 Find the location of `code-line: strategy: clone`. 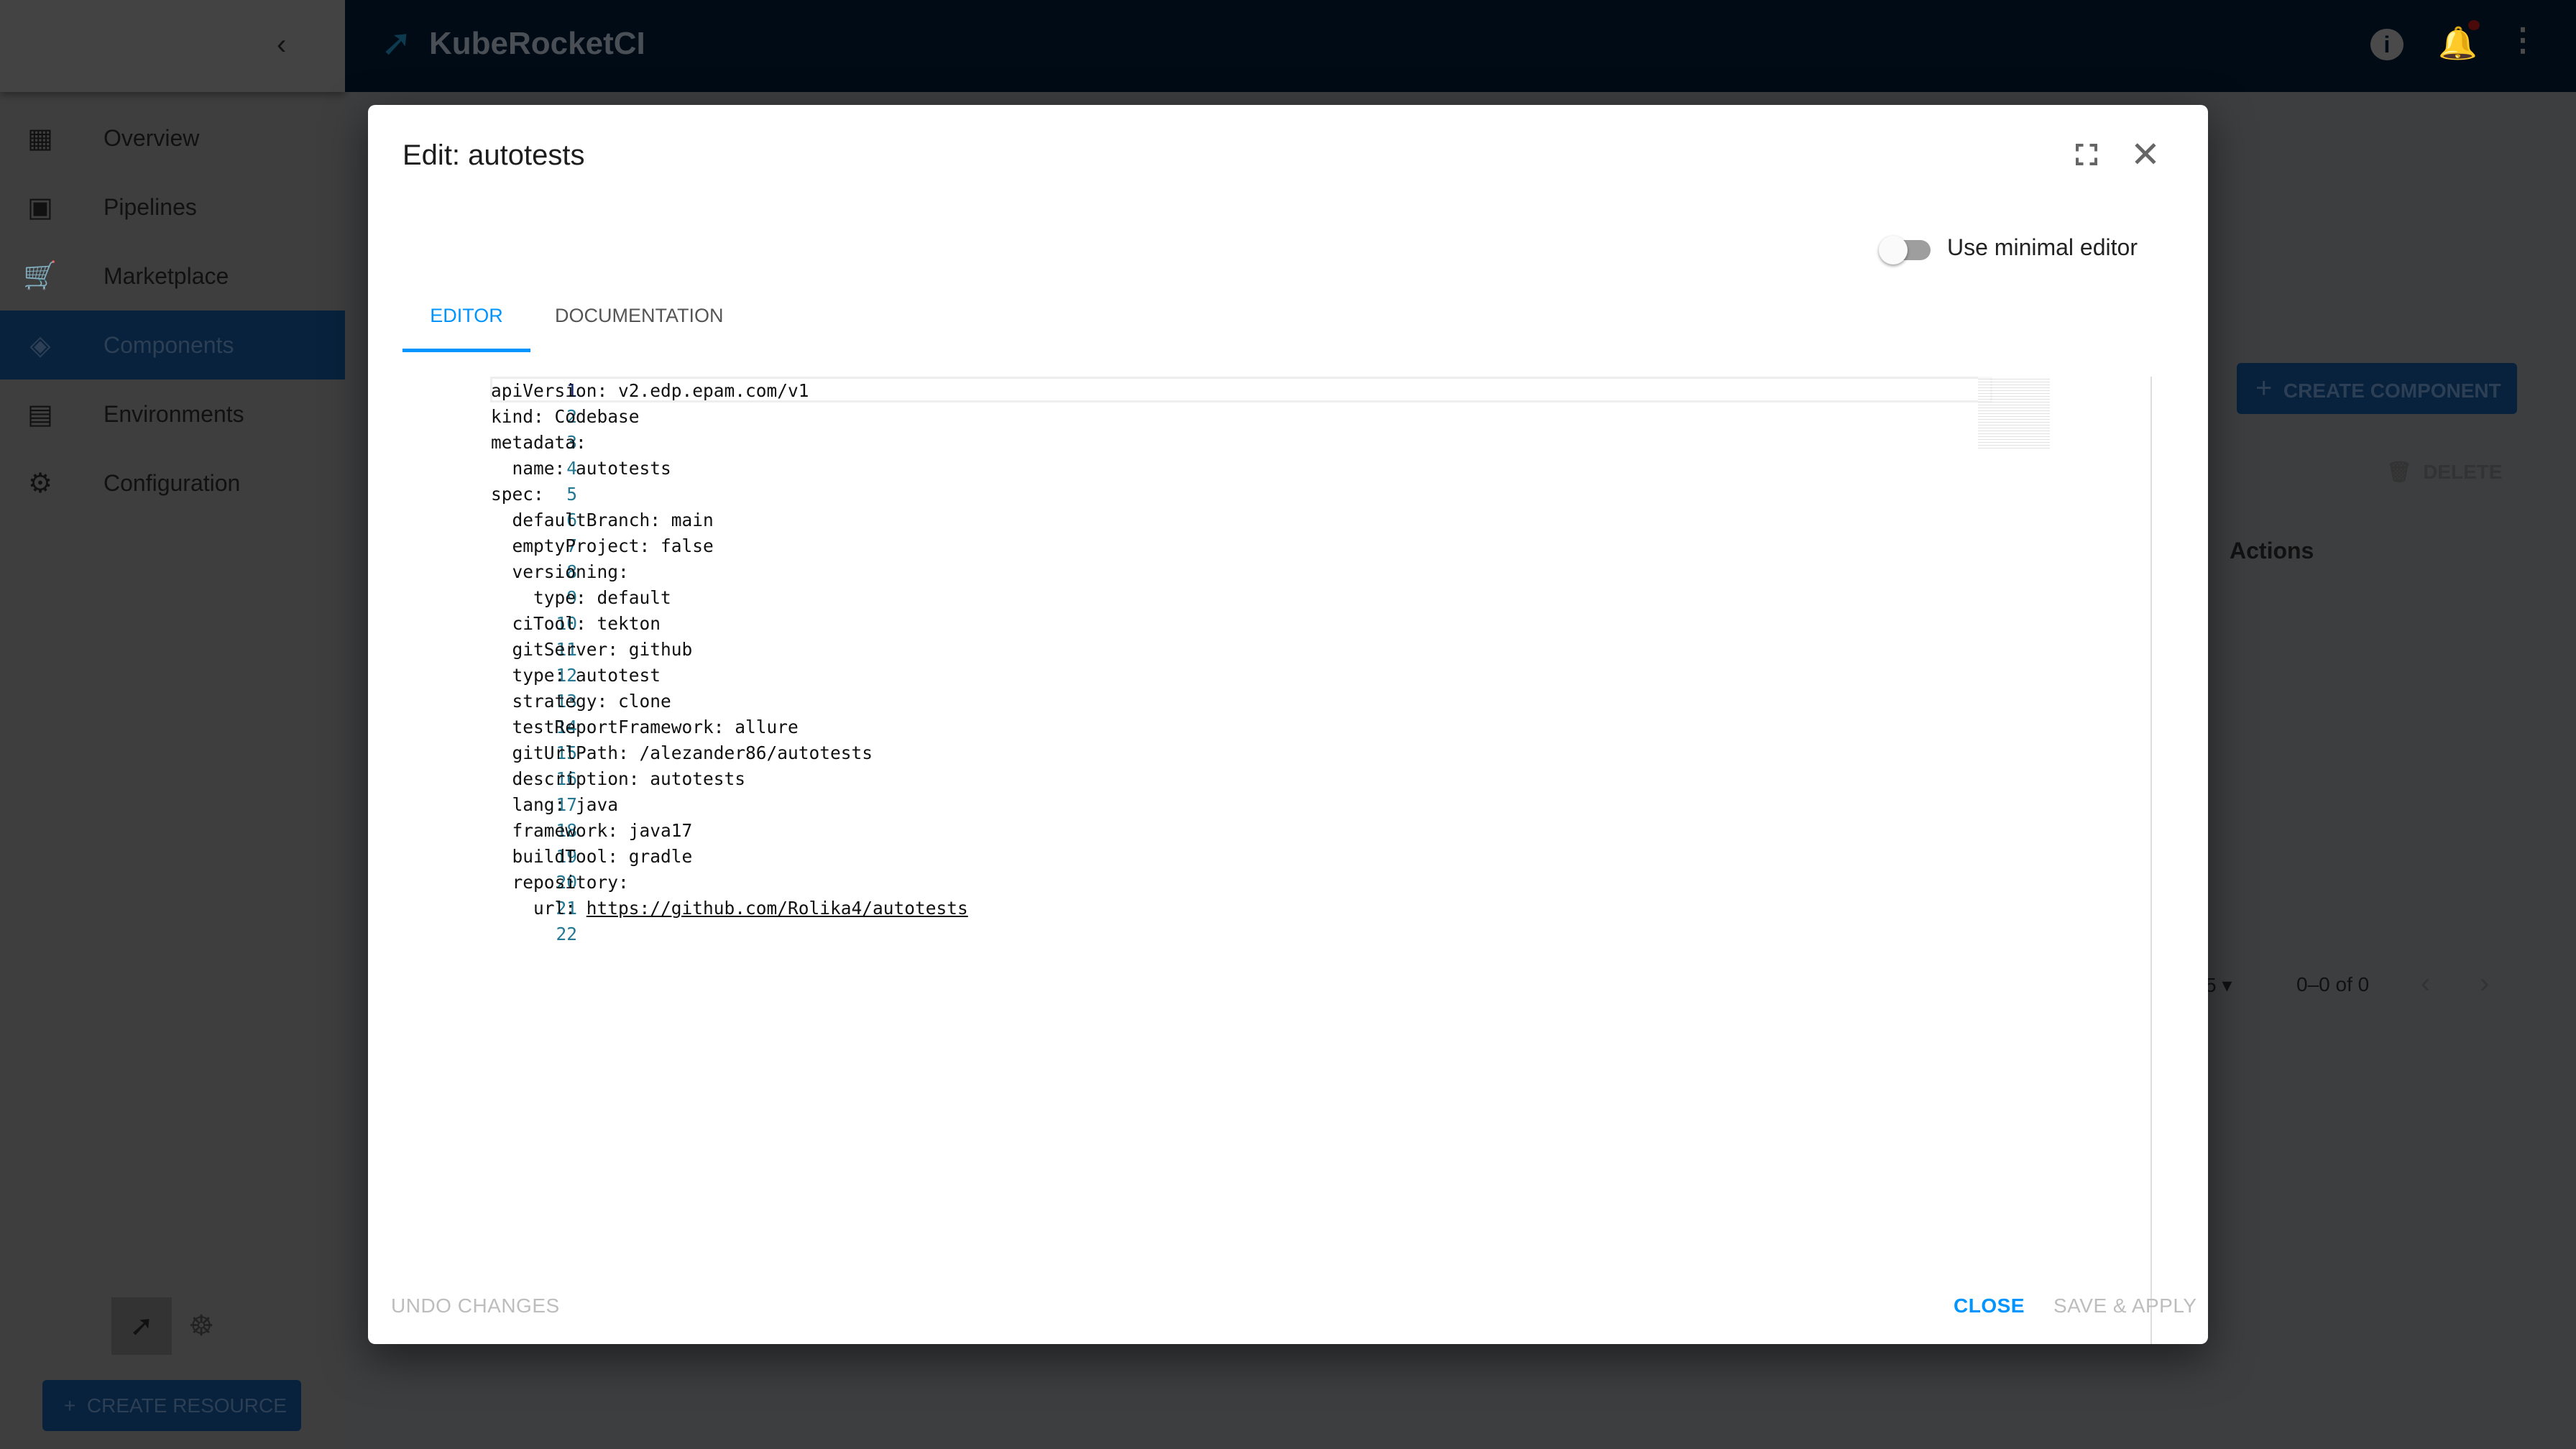

code-line: strategy: clone is located at coordinates (581, 701).